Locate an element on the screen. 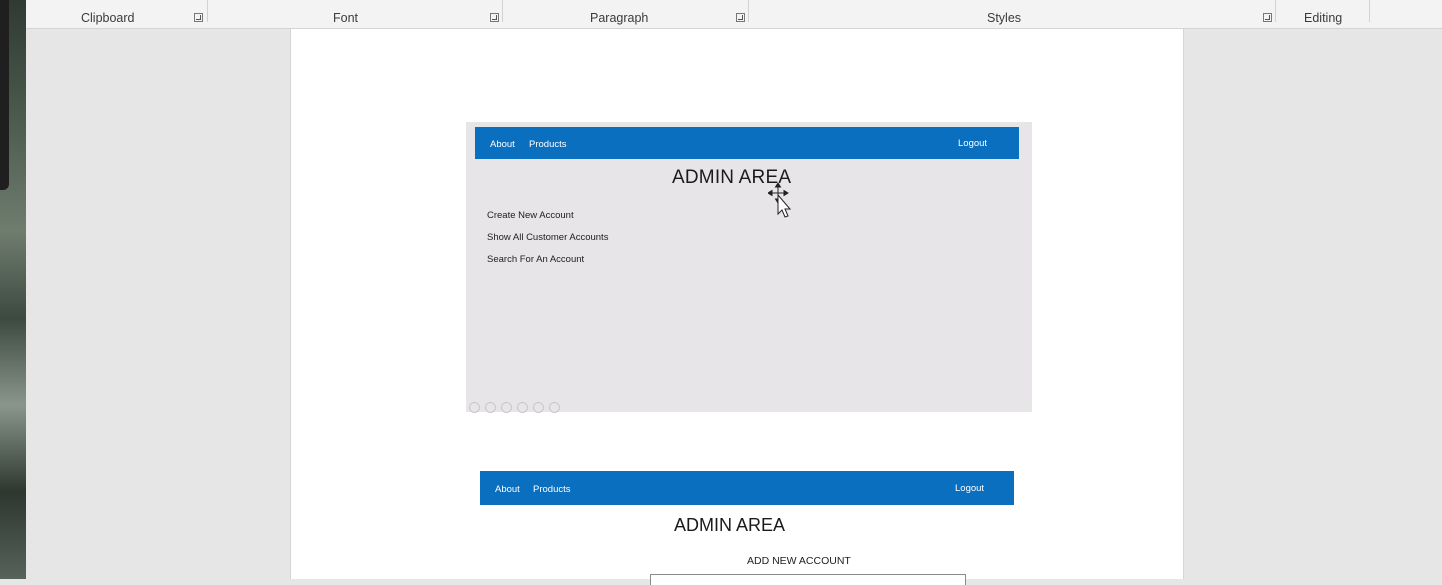 This screenshot has width=1442, height=585. mock-nav-products: Products is located at coordinates (548, 144).